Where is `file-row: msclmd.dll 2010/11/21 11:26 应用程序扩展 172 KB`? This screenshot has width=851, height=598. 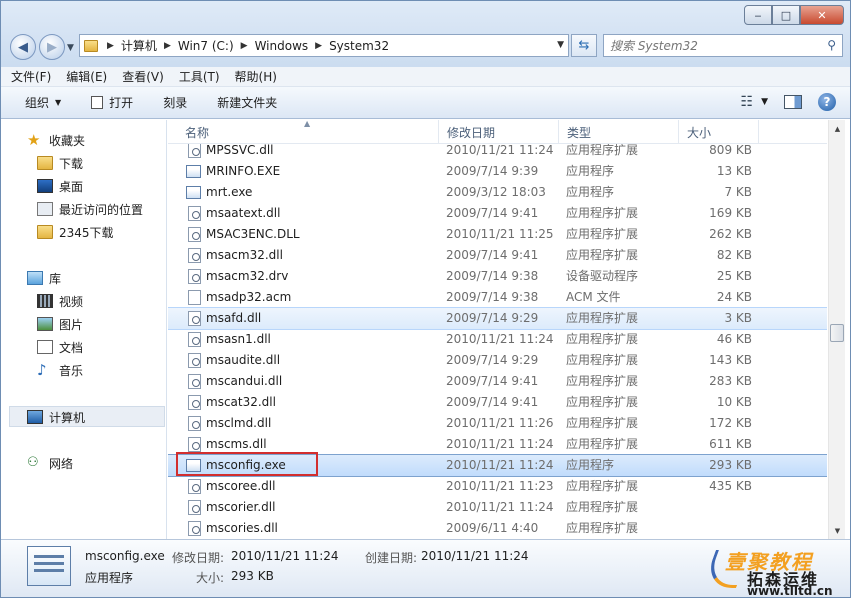 file-row: msclmd.dll 2010/11/21 11:26 应用程序扩展 172 KB is located at coordinates (497, 423).